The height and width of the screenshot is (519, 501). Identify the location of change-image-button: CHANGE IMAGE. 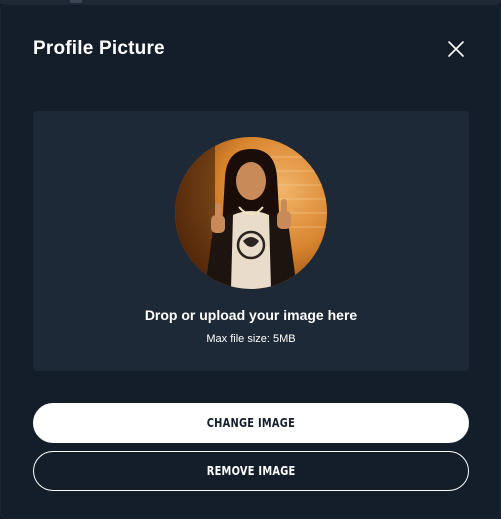
(251, 423).